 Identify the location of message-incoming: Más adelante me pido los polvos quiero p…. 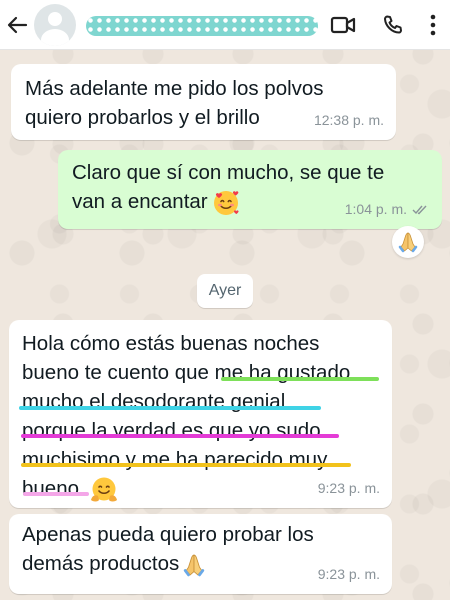
(203, 102).